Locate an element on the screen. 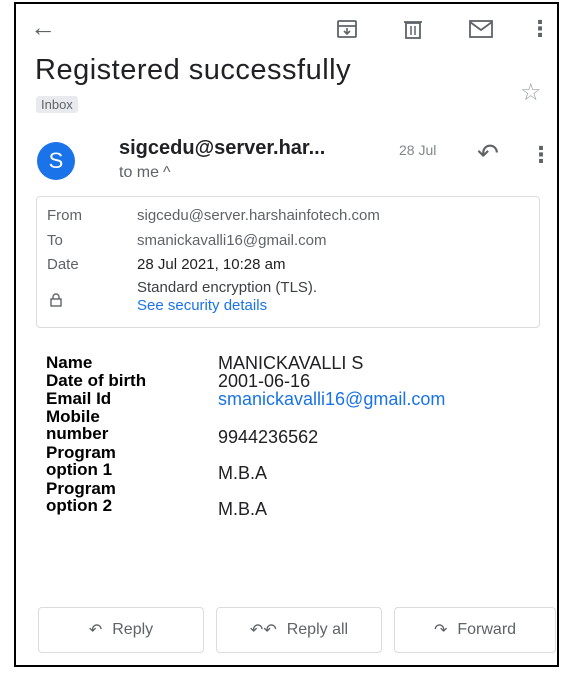  field-label: Date of birth is located at coordinates (96, 380).